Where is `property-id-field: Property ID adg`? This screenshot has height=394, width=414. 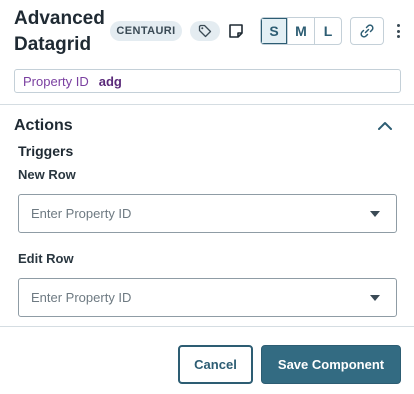
property-id-field: Property ID adg is located at coordinates (207, 81).